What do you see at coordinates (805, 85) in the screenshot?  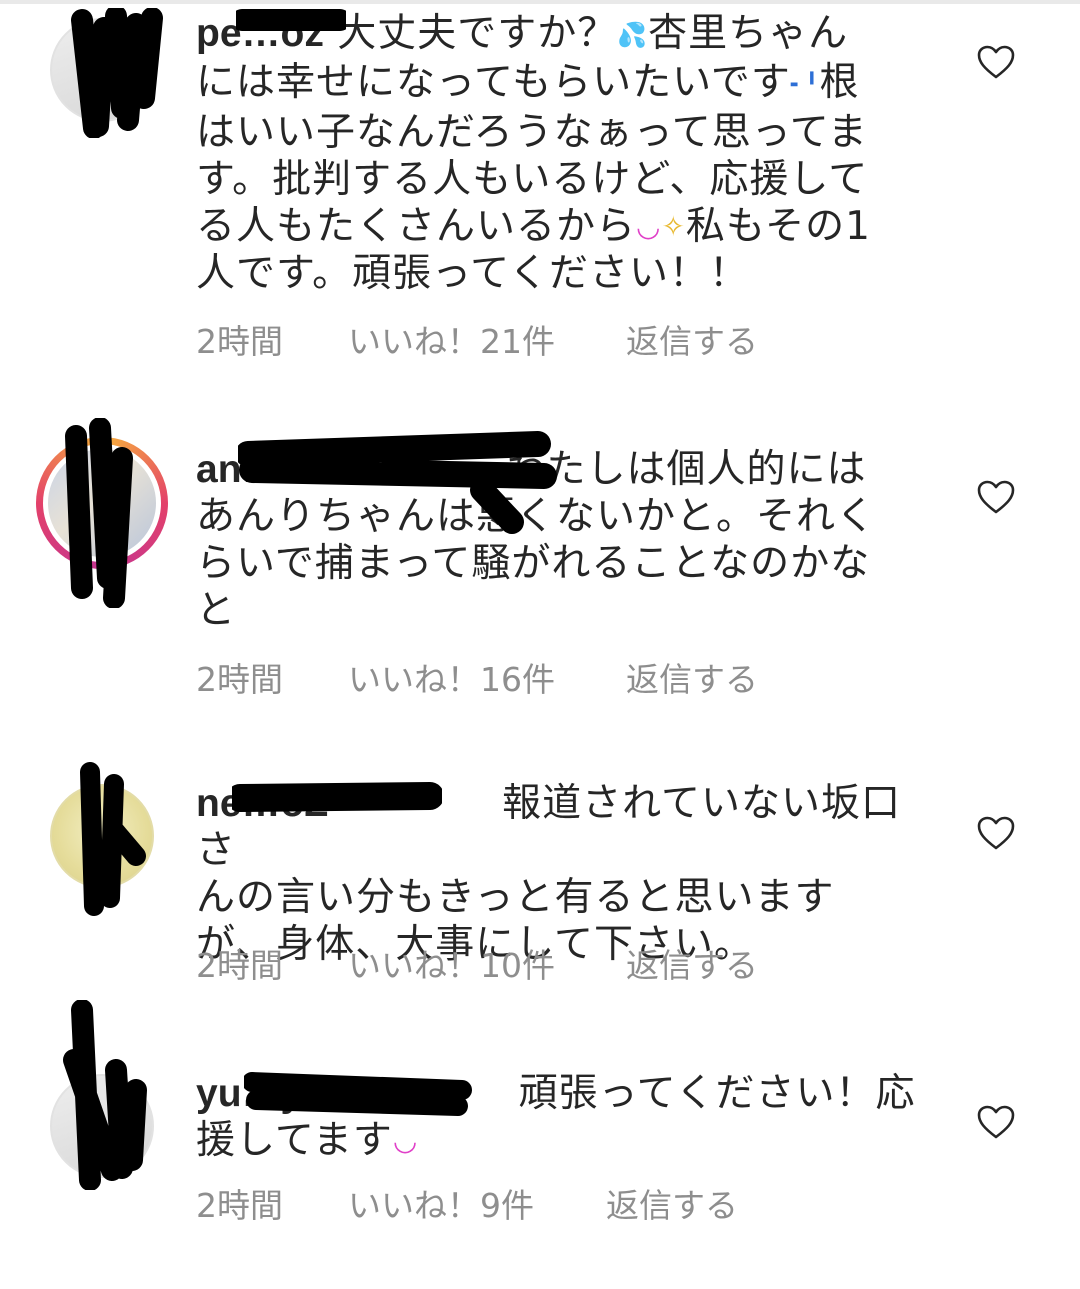 I see `crying-face-icon: ╸╹` at bounding box center [805, 85].